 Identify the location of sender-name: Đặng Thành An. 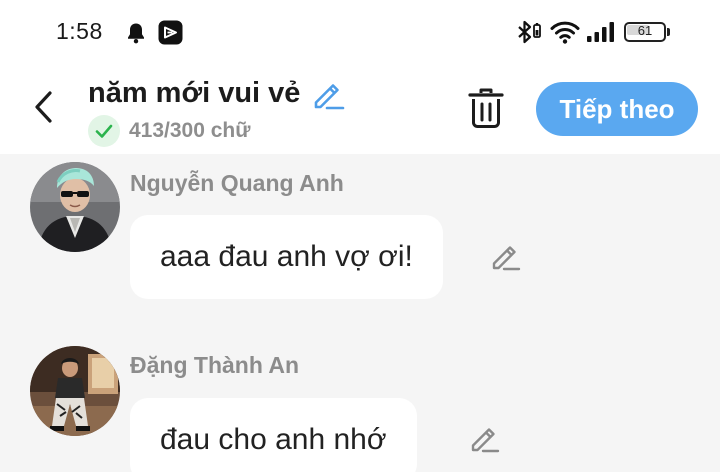
(215, 365).